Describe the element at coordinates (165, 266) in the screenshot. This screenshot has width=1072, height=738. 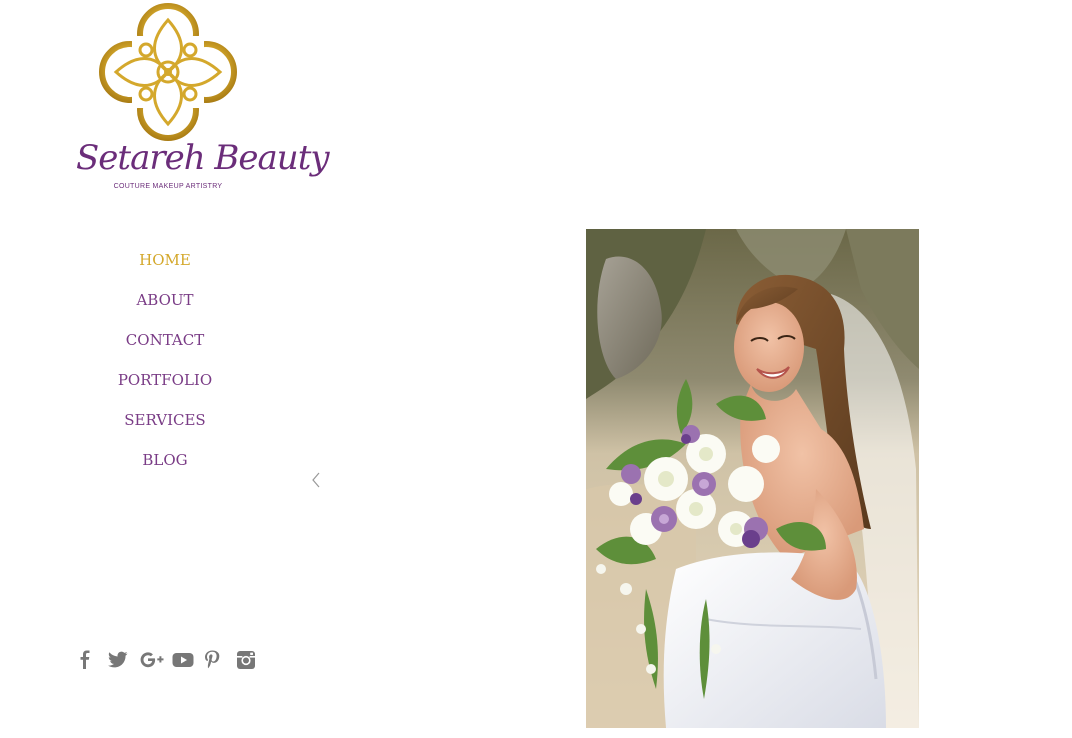
I see `nav-item-home: HOME` at that location.